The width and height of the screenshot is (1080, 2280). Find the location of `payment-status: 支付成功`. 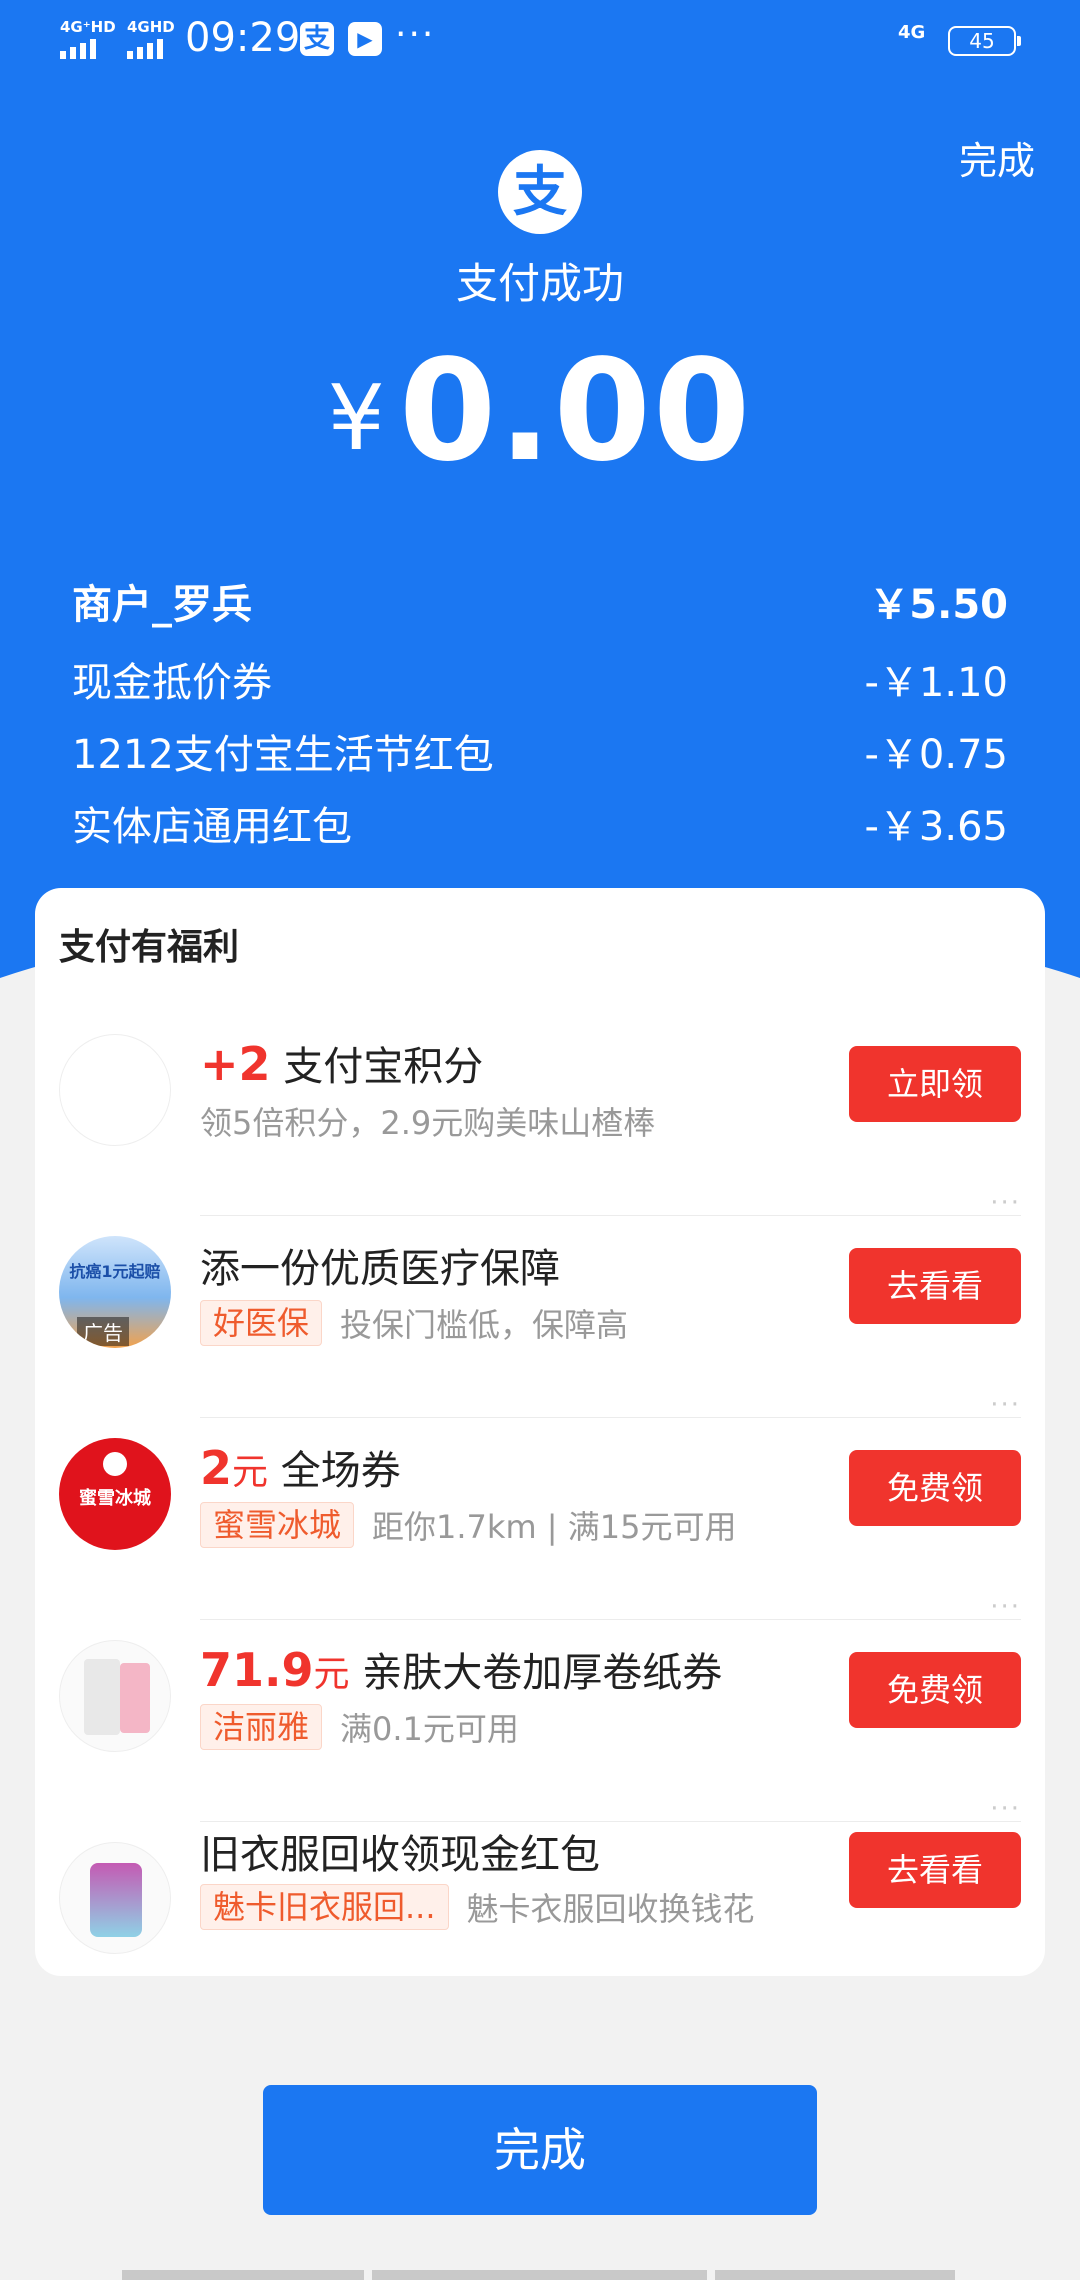

payment-status: 支付成功 is located at coordinates (539, 283).